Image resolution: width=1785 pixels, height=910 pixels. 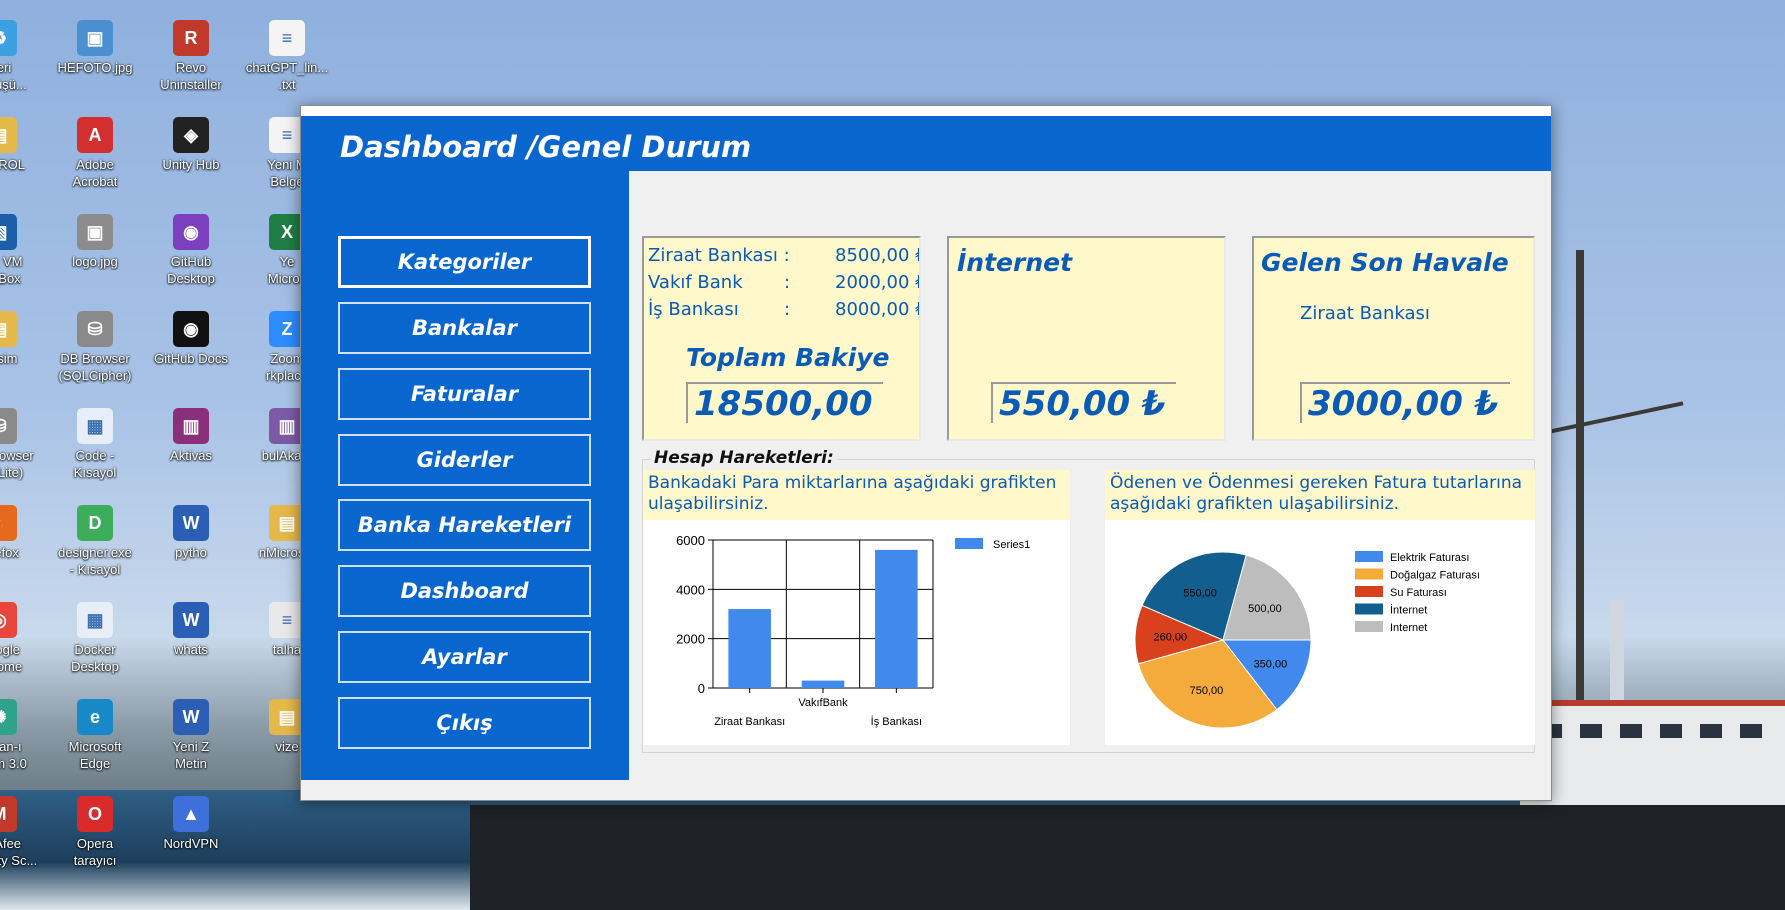 I want to click on desktop-icon: ▲ NordVPN, so click(x=191, y=841).